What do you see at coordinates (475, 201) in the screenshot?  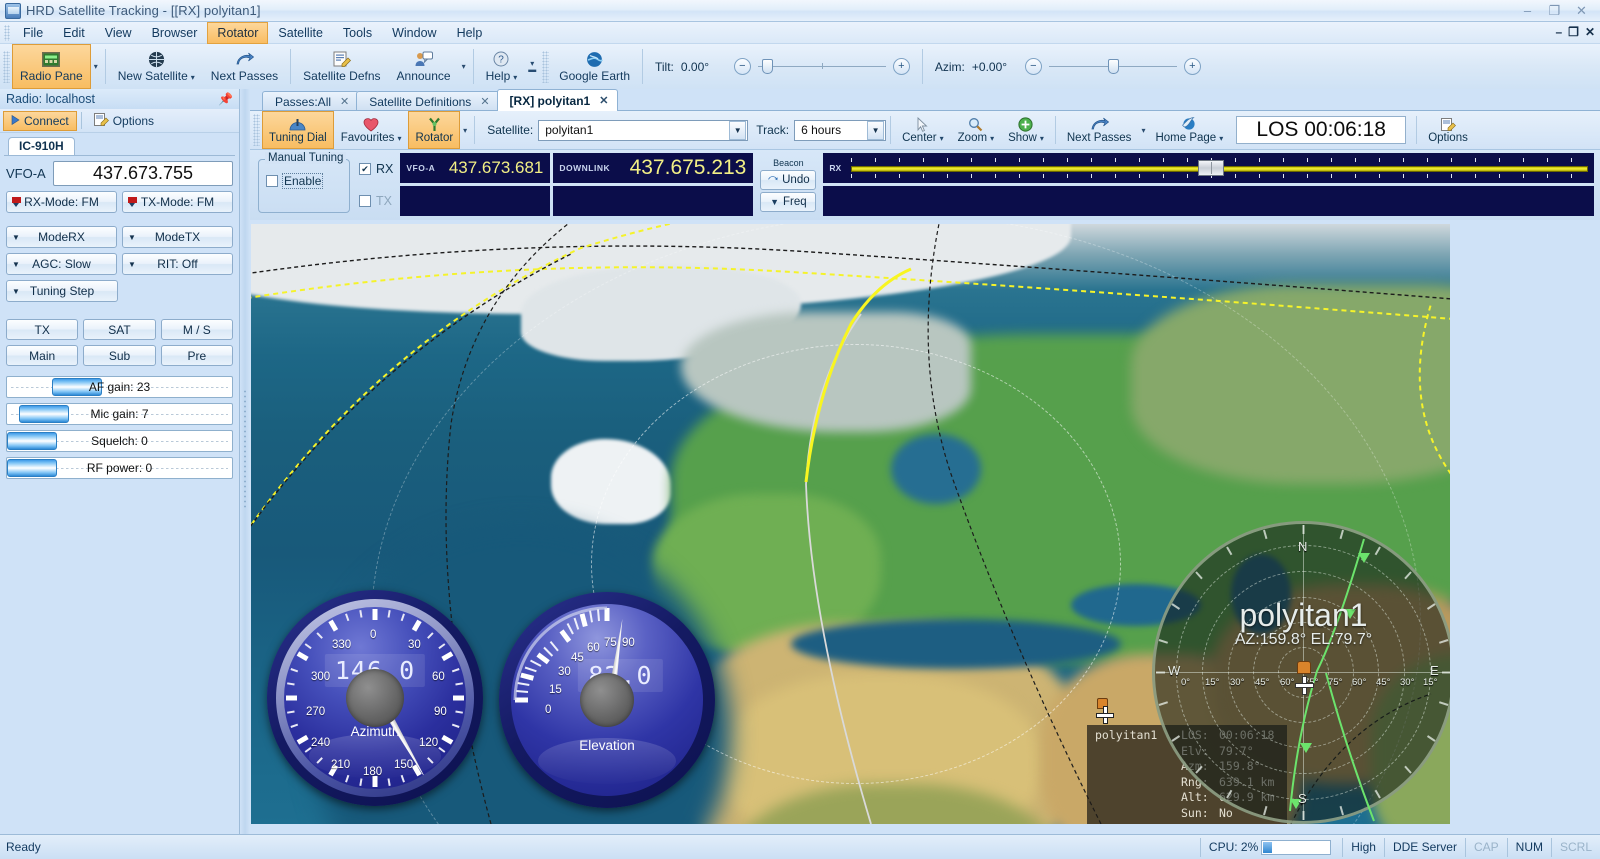 I see `vfo-b-display` at bounding box center [475, 201].